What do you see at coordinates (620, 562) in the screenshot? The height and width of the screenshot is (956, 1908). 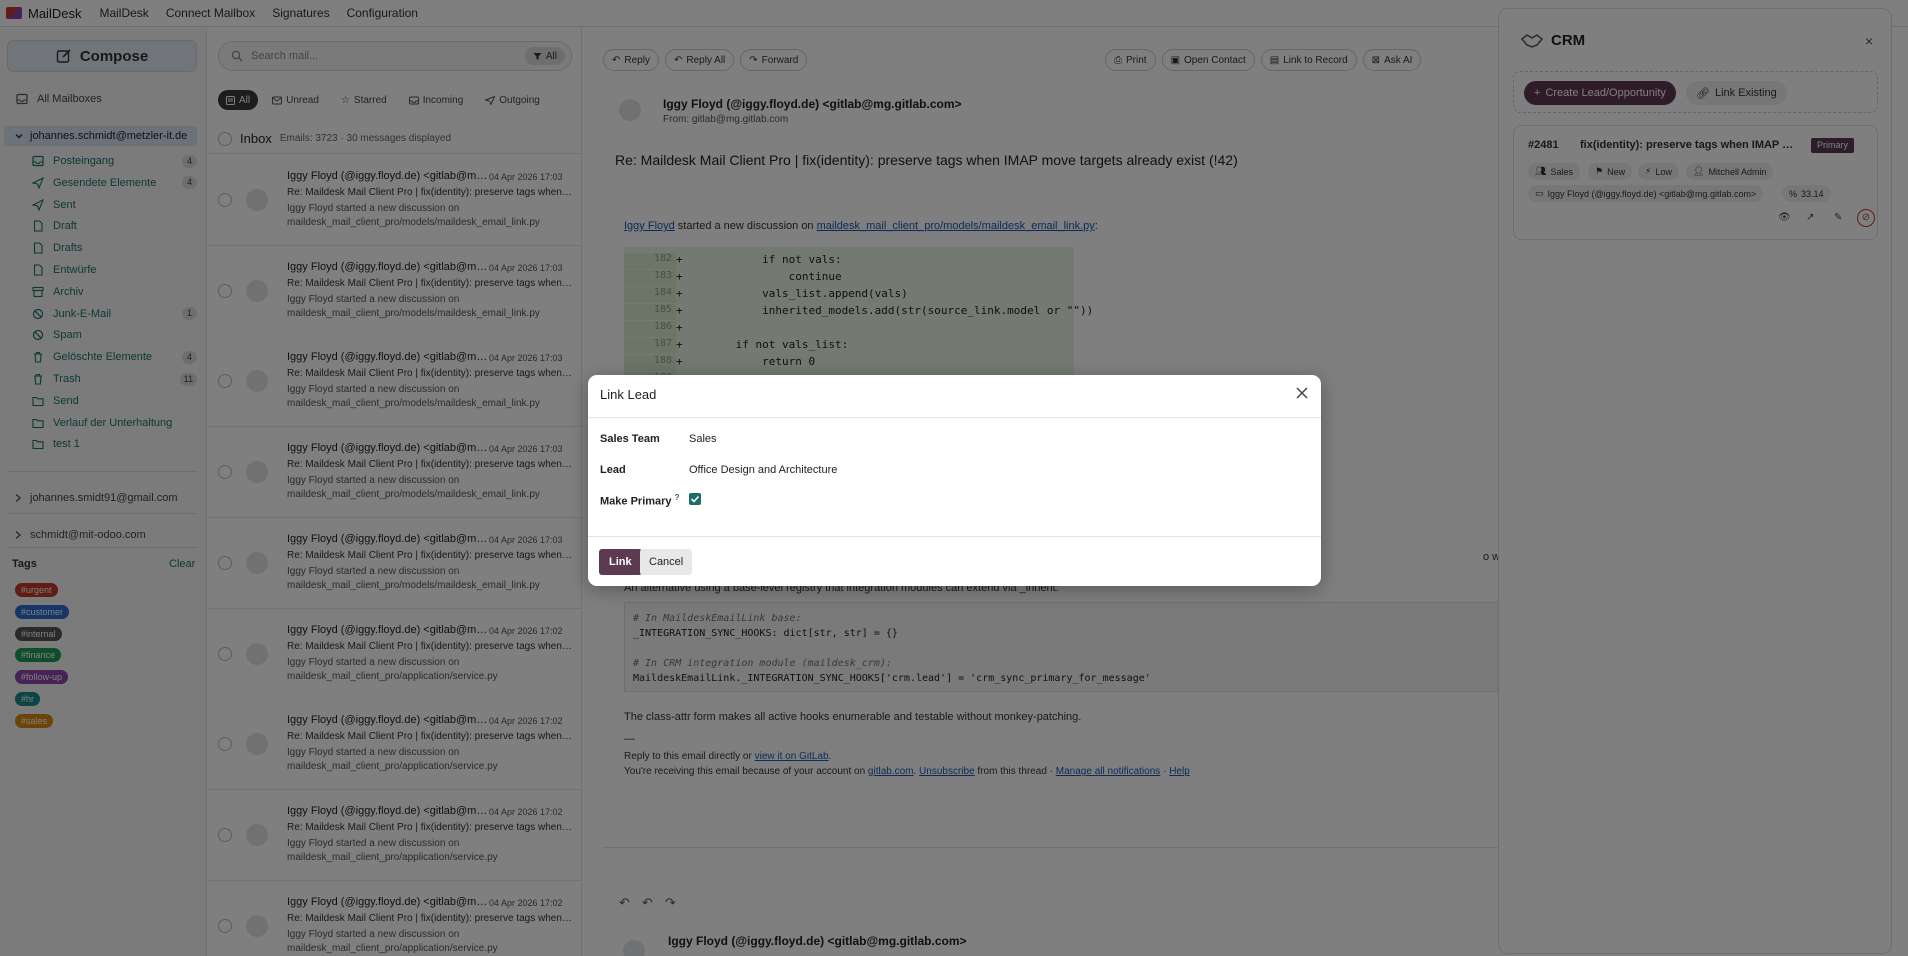 I see `link-button: Link` at bounding box center [620, 562].